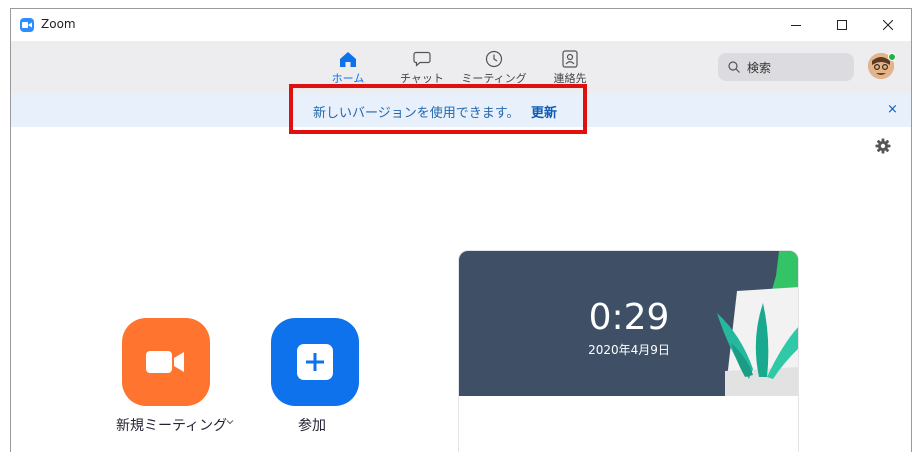 This screenshot has height=452, width=922. What do you see at coordinates (312, 426) in the screenshot?
I see `join-label: 参加` at bounding box center [312, 426].